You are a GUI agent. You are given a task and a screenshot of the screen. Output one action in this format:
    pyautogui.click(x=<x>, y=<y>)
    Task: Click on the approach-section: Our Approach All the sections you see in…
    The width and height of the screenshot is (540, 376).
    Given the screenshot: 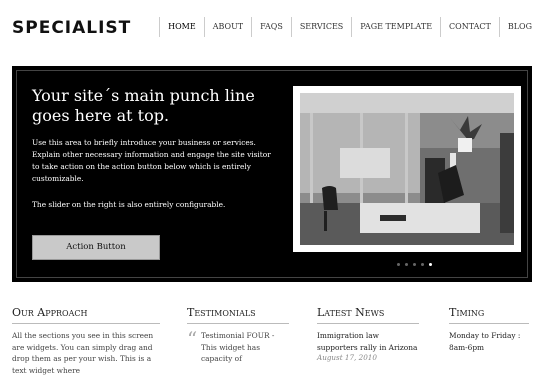 What is the action you would take?
    pyautogui.click(x=86, y=341)
    